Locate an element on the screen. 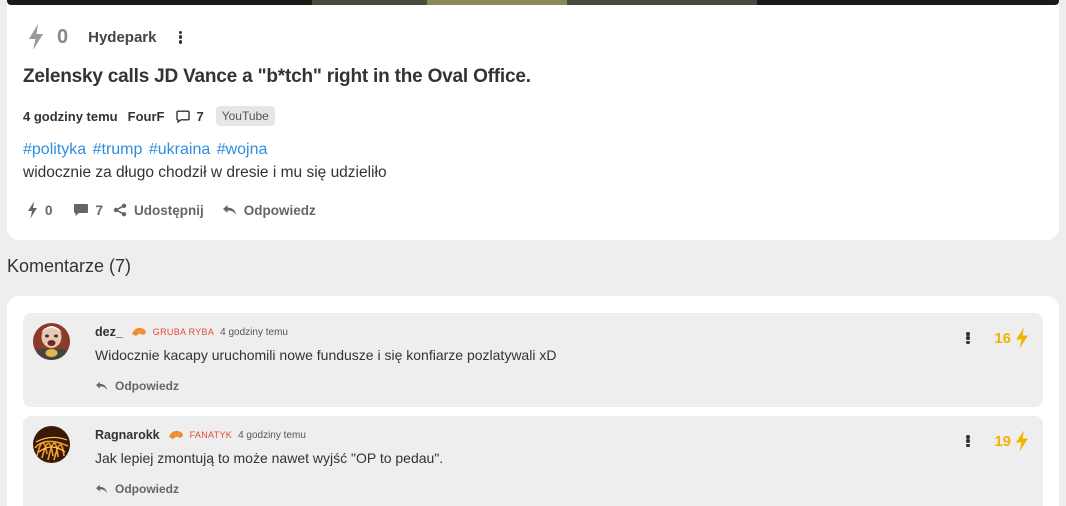 This screenshot has height=506, width=1066. comment-score-area: 19 is located at coordinates (997, 441).